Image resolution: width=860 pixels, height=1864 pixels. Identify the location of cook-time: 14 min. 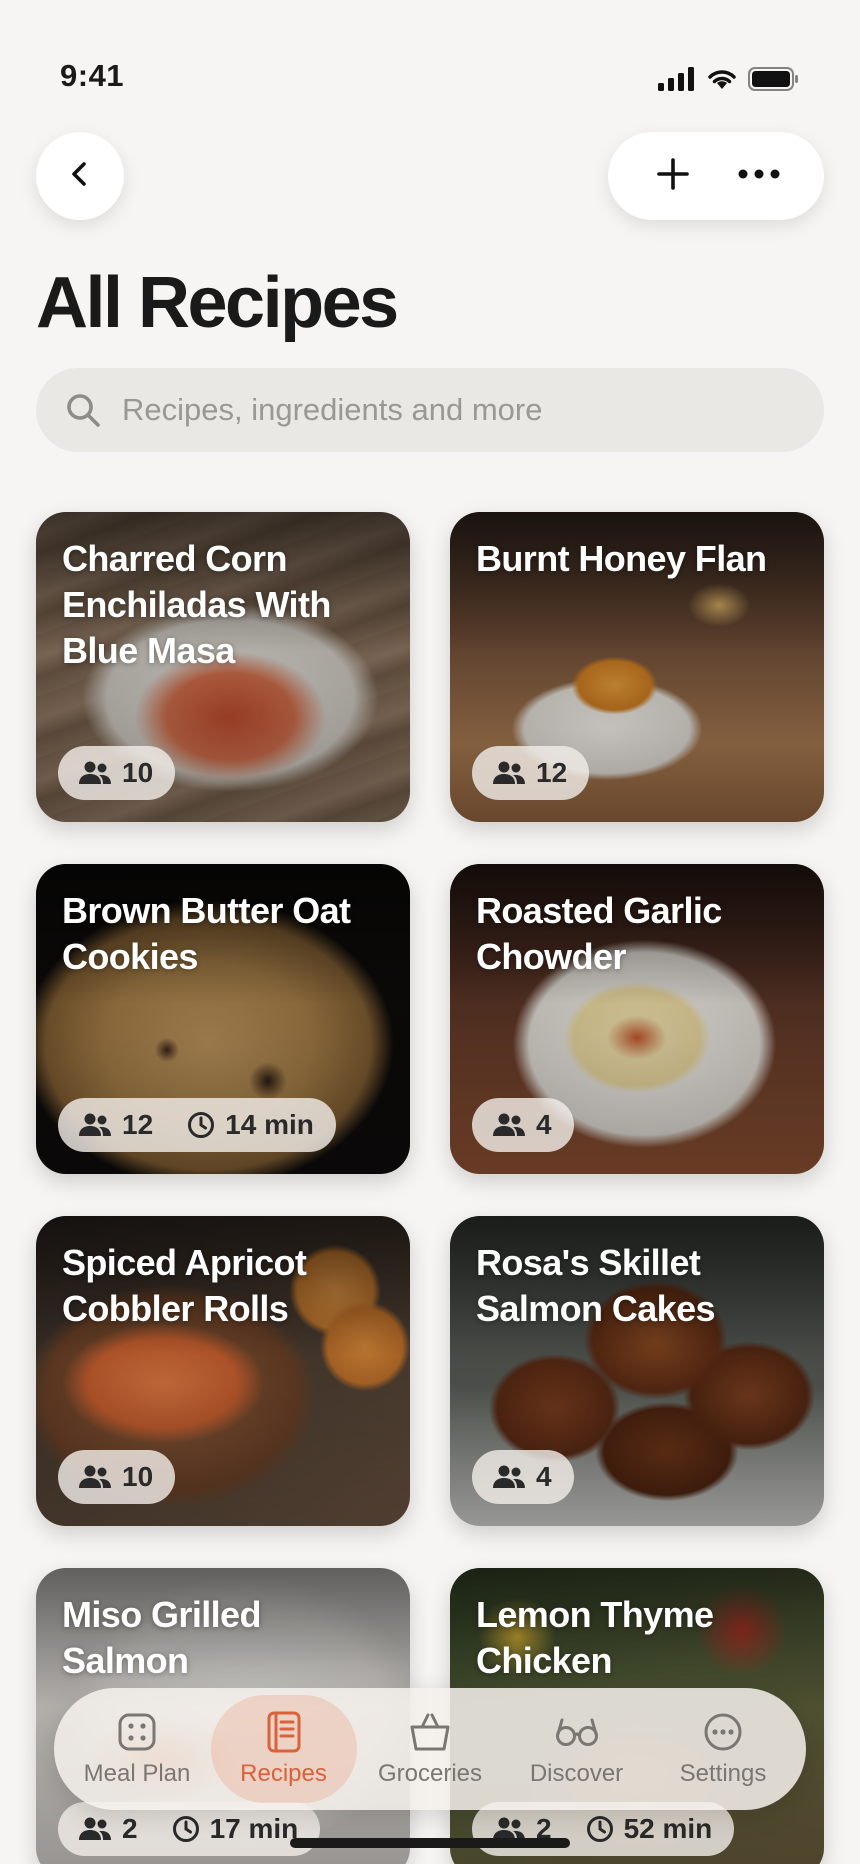
(269, 1124).